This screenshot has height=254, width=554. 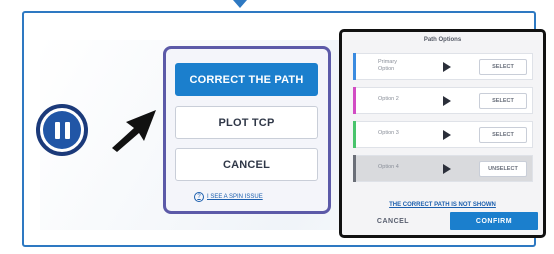 What do you see at coordinates (240, 4) in the screenshot?
I see `frame-pointer` at bounding box center [240, 4].